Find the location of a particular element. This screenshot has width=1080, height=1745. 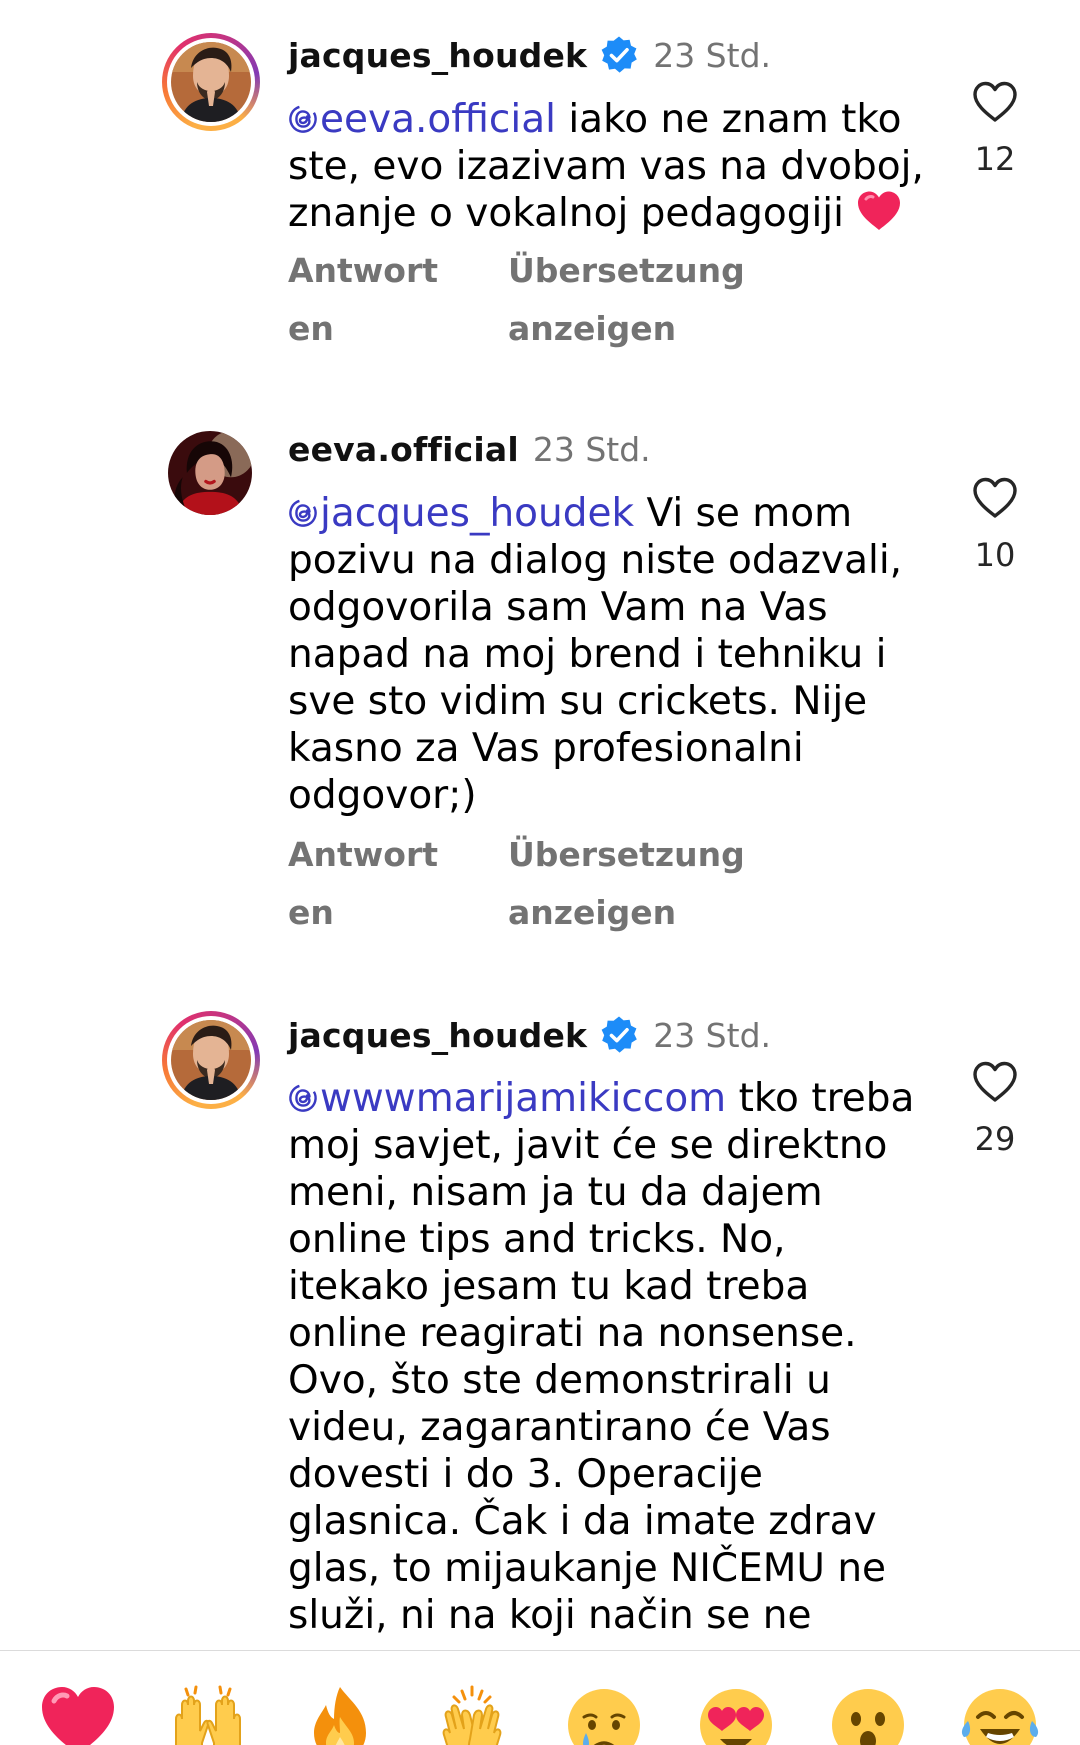

tears-of-joy-emoji is located at coordinates (1000, 1713).